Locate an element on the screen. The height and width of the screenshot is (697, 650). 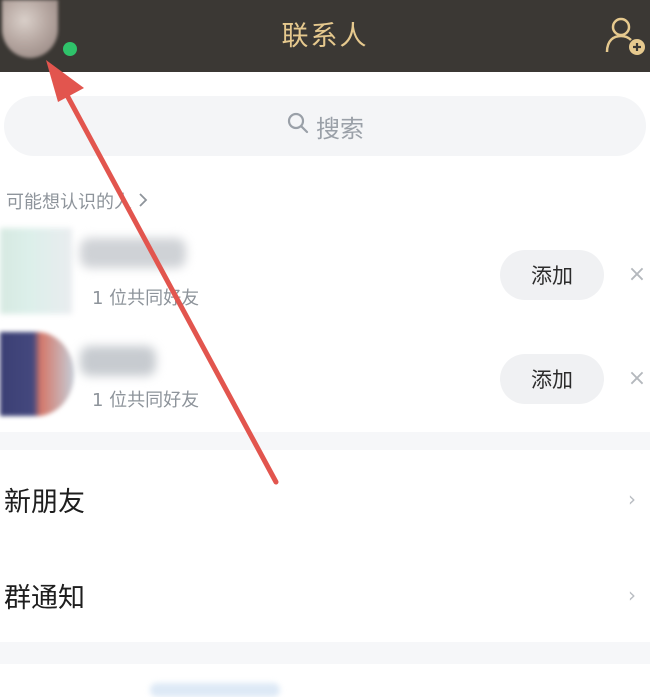
search-placeholder: 搜索 is located at coordinates (340, 128).